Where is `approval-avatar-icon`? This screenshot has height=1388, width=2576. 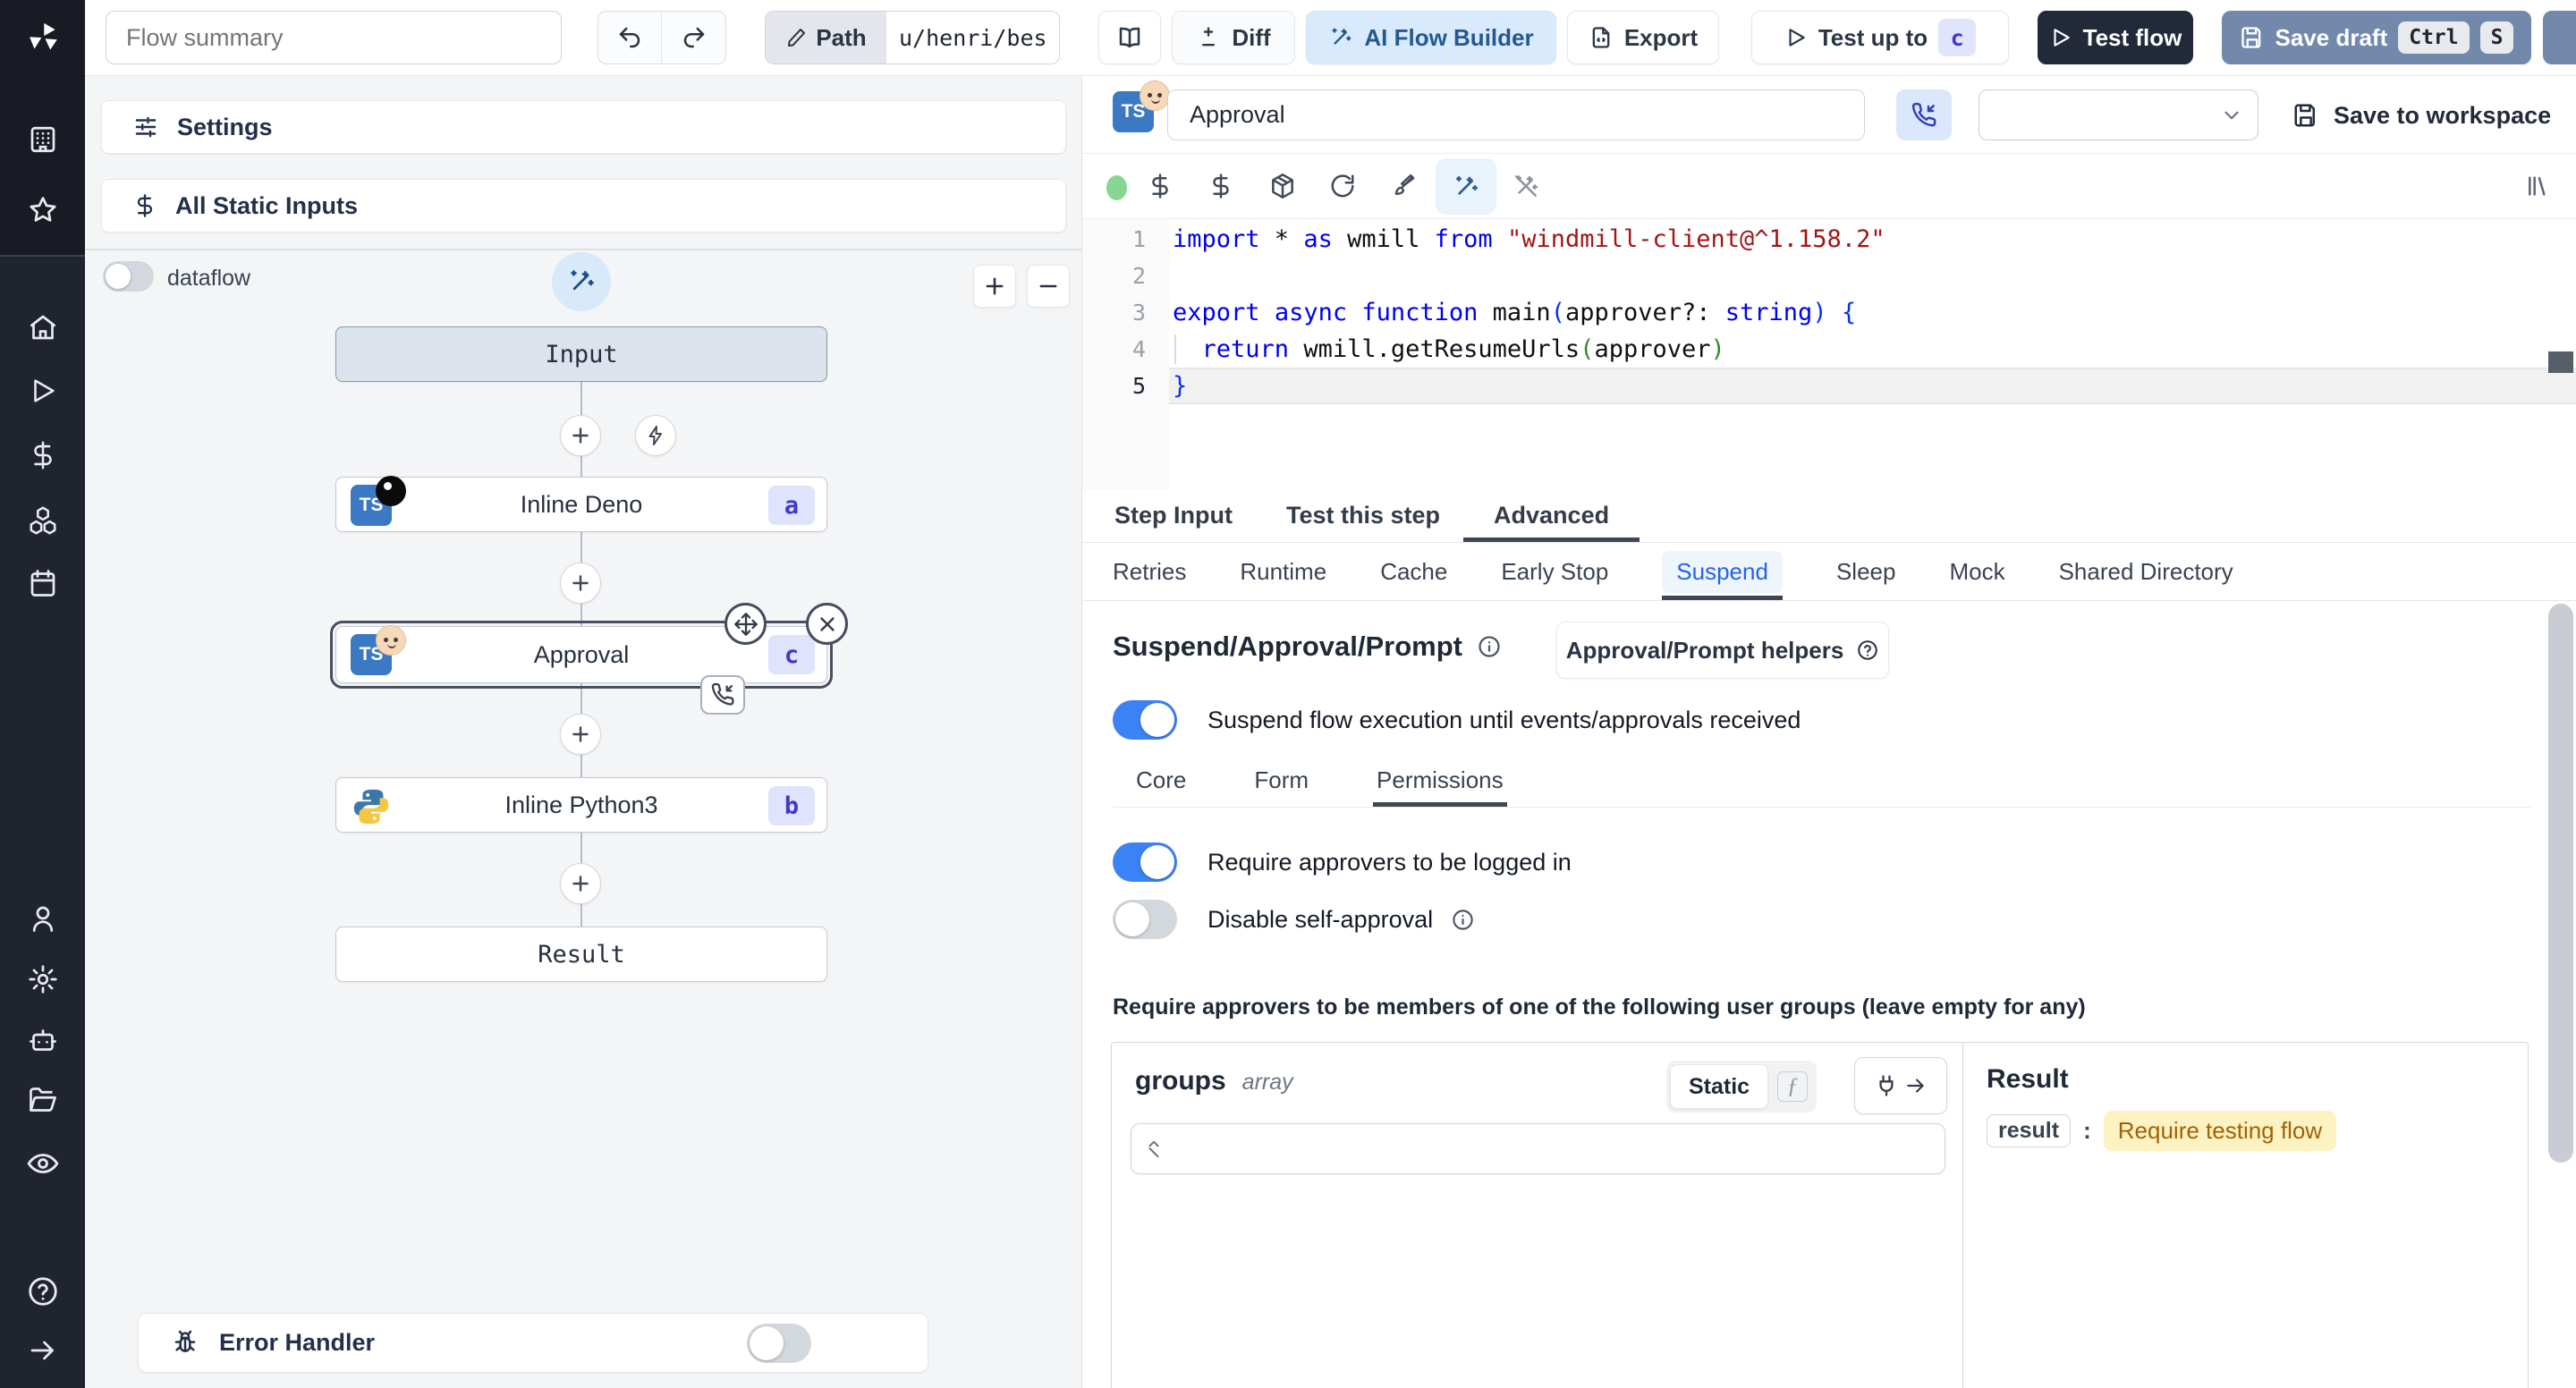 approval-avatar-icon is located at coordinates (391, 641).